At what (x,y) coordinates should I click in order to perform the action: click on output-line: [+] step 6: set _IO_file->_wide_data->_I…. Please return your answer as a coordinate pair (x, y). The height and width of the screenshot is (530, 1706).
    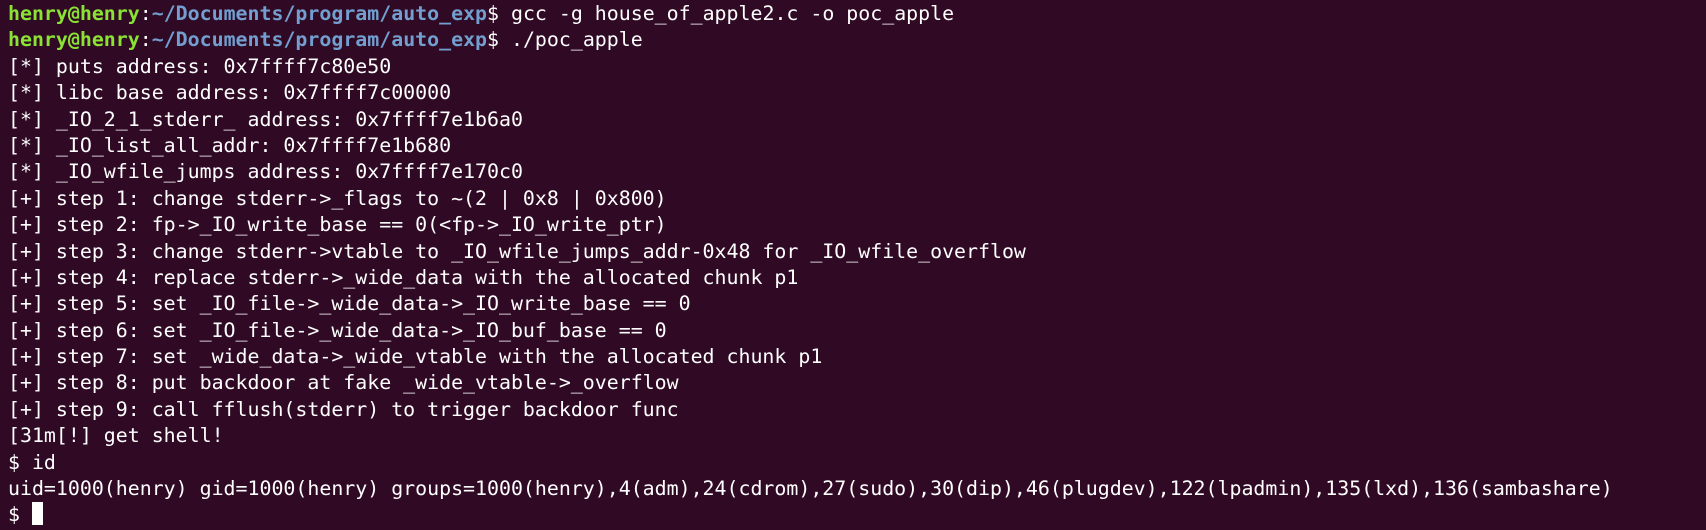
    Looking at the image, I should click on (337, 330).